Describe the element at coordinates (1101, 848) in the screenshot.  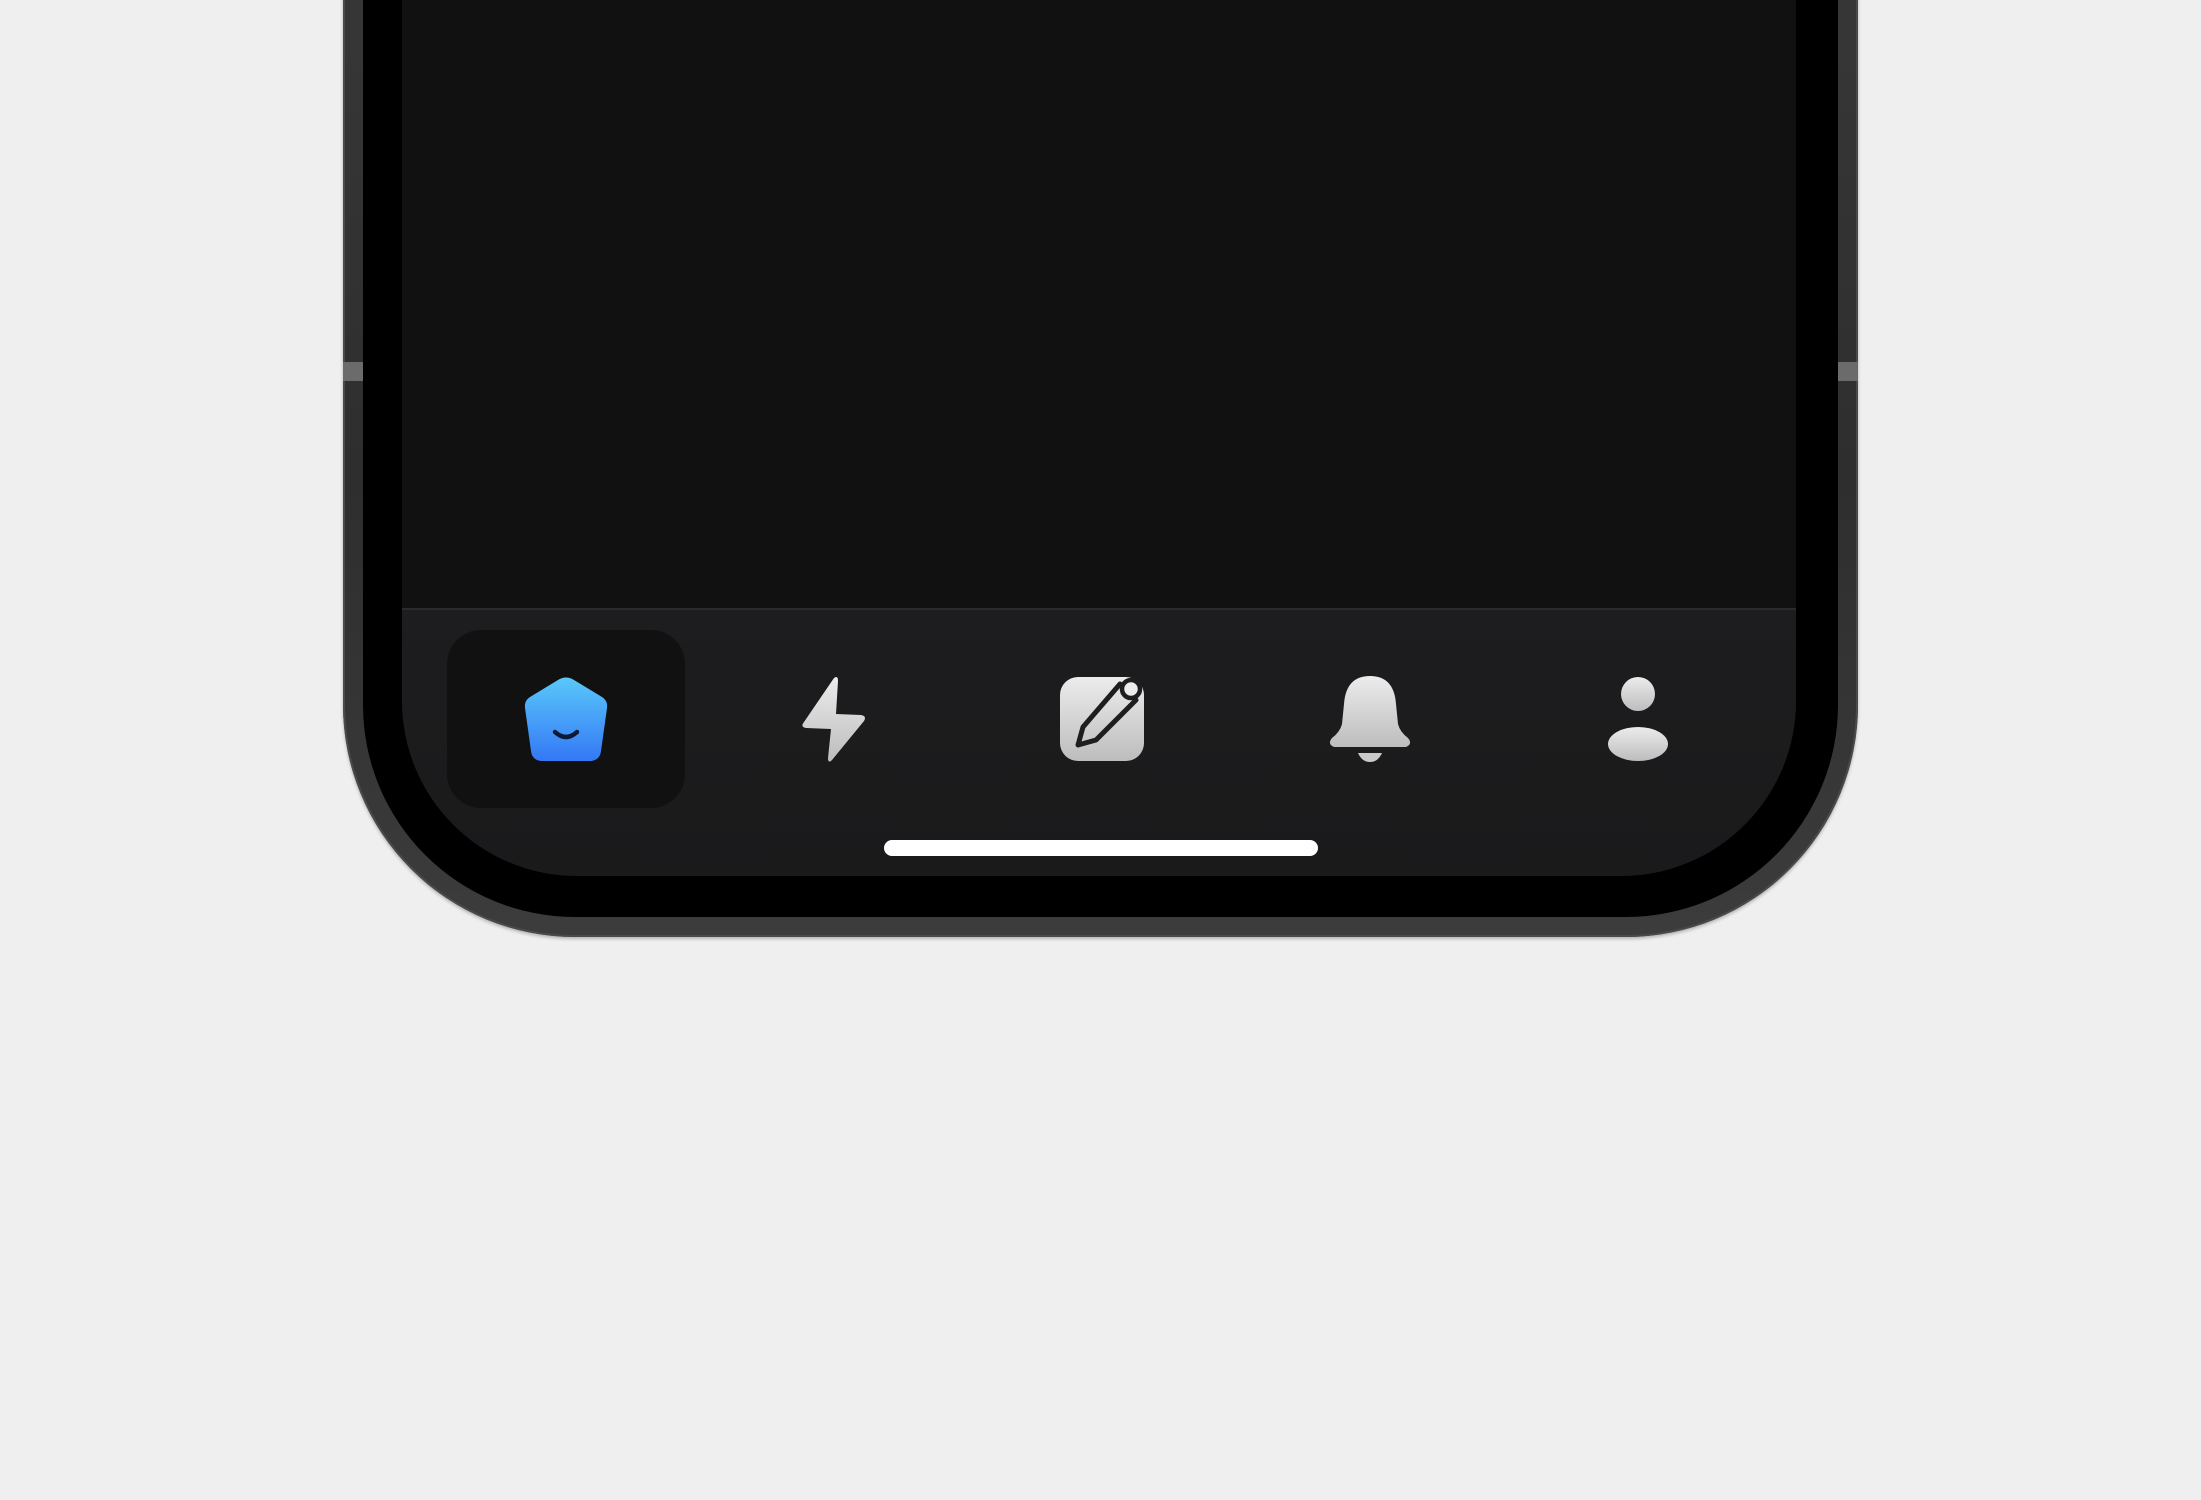
I see `home-indicator` at that location.